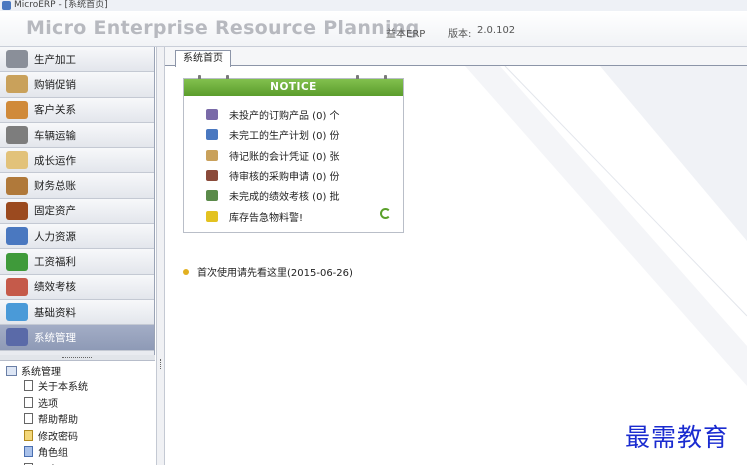 The image size is (747, 465). What do you see at coordinates (284, 157) in the screenshot?
I see `notice-item-text: 待记账的会计凭证 (0) 张` at bounding box center [284, 157].